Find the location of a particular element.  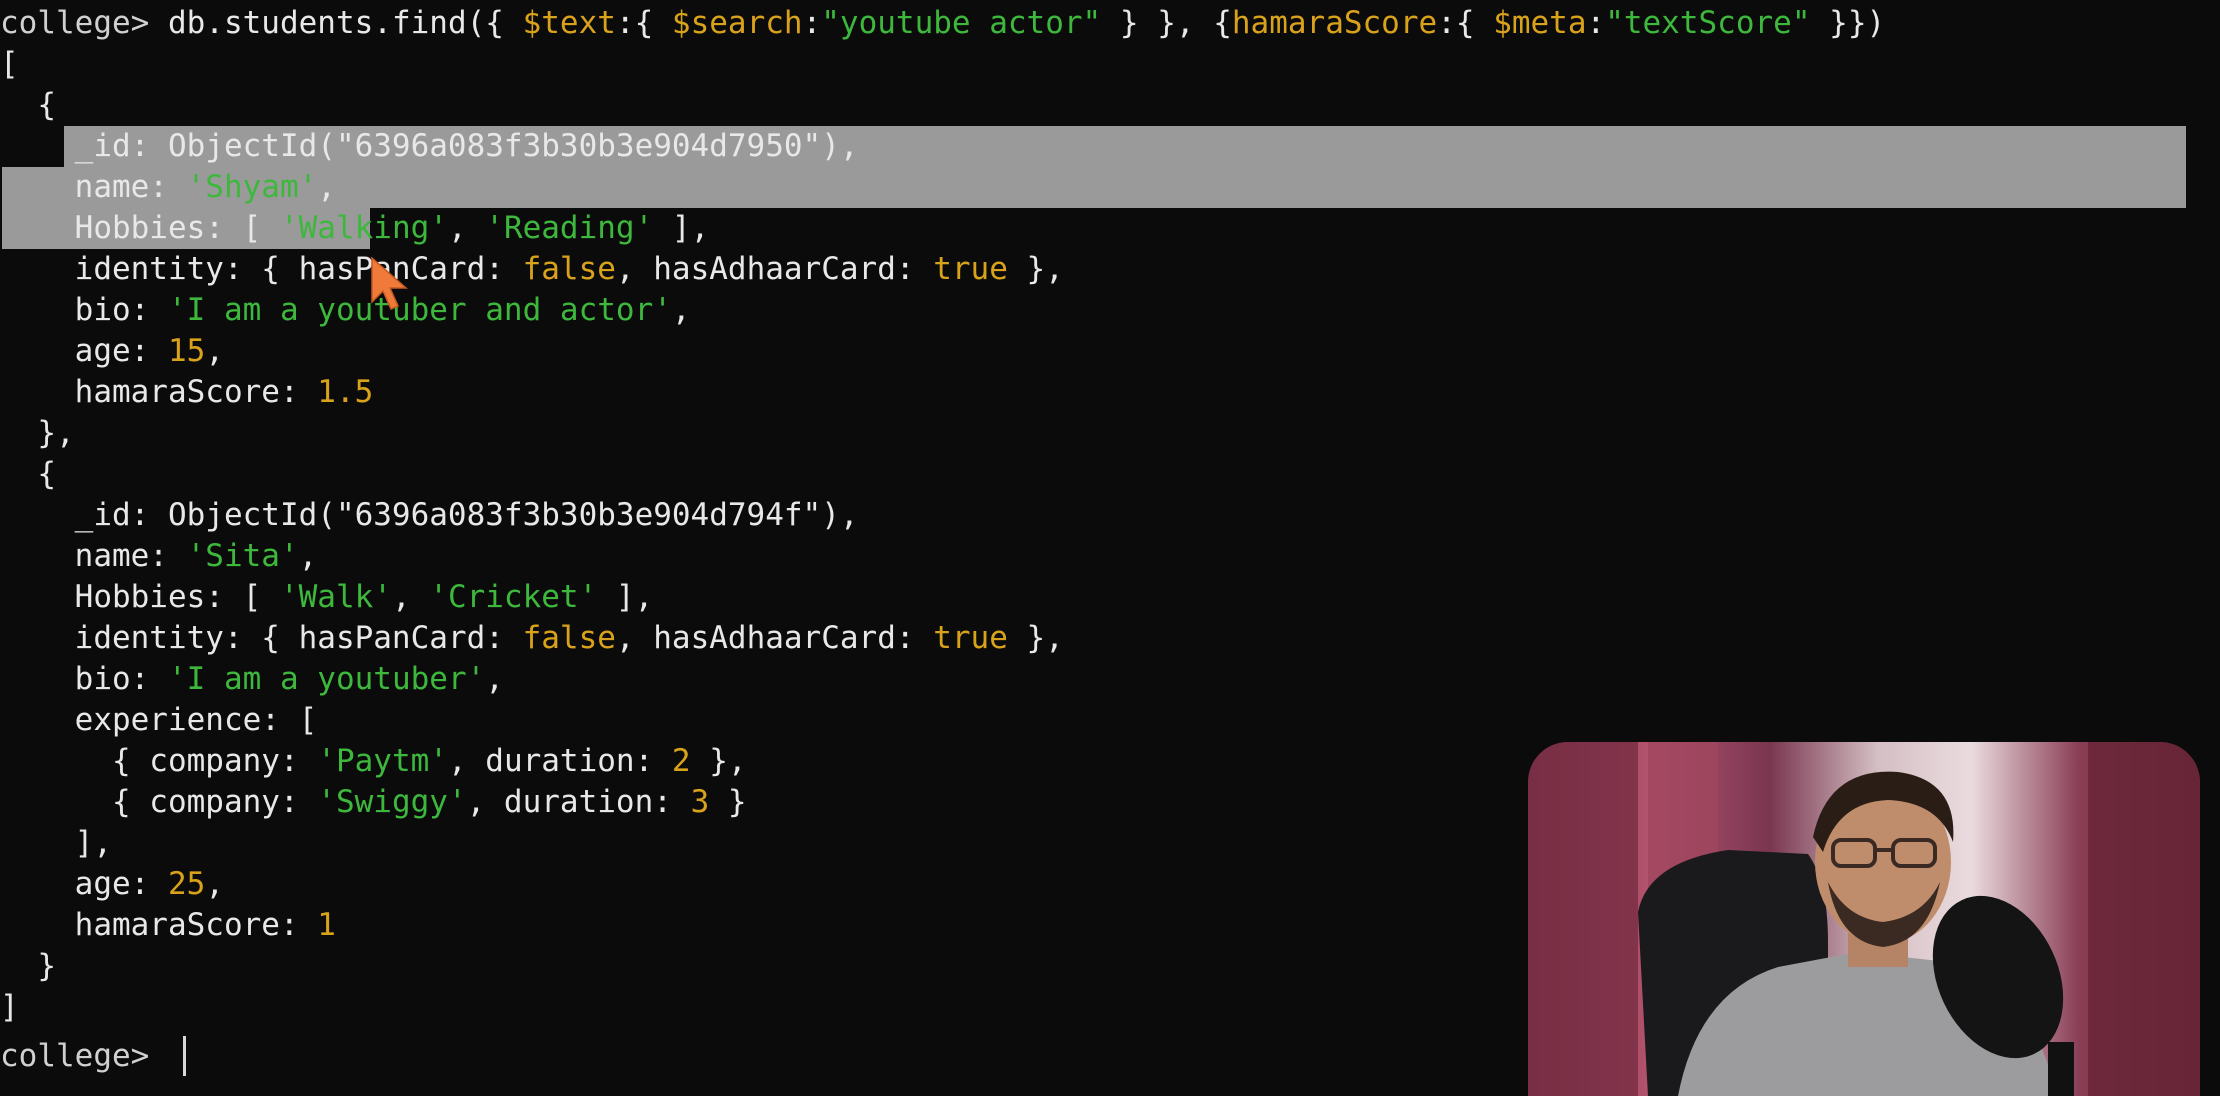

experience-item: { company: 'Swiggy', duration: 3 } is located at coordinates (429, 802).